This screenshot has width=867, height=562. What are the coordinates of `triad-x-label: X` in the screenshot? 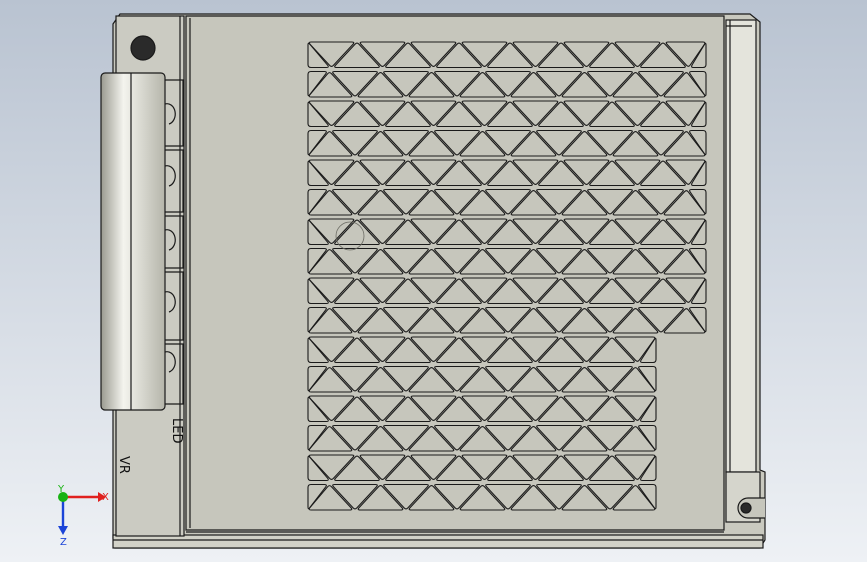 It's located at (105, 497).